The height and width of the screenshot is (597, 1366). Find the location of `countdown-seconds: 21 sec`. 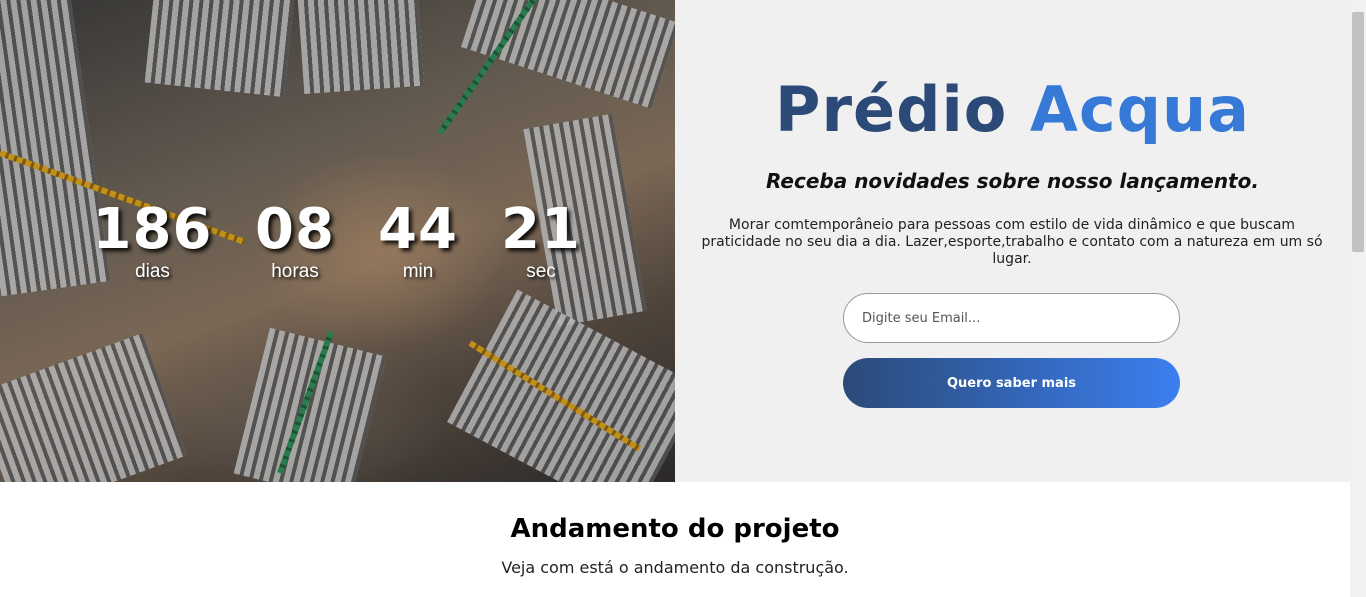

countdown-seconds: 21 sec is located at coordinates (541, 240).